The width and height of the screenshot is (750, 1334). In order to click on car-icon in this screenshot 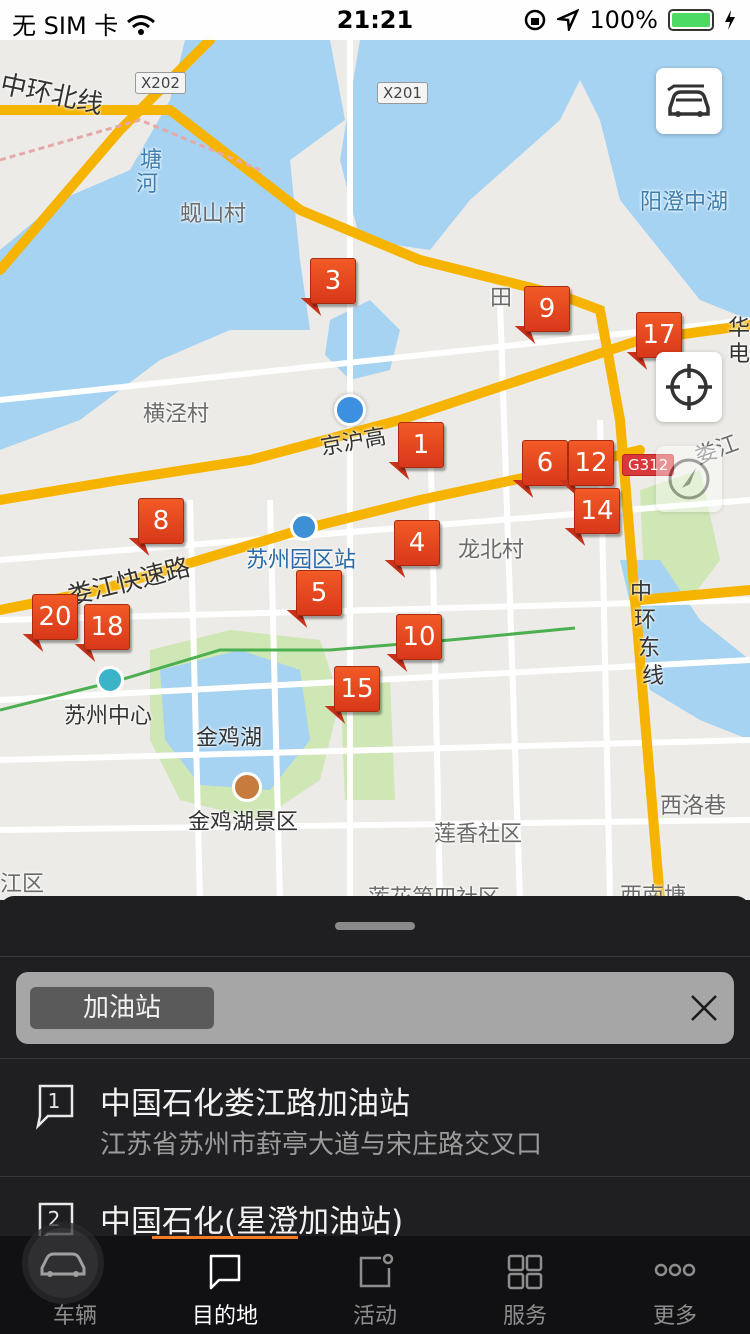, I will do `click(63, 1264)`.